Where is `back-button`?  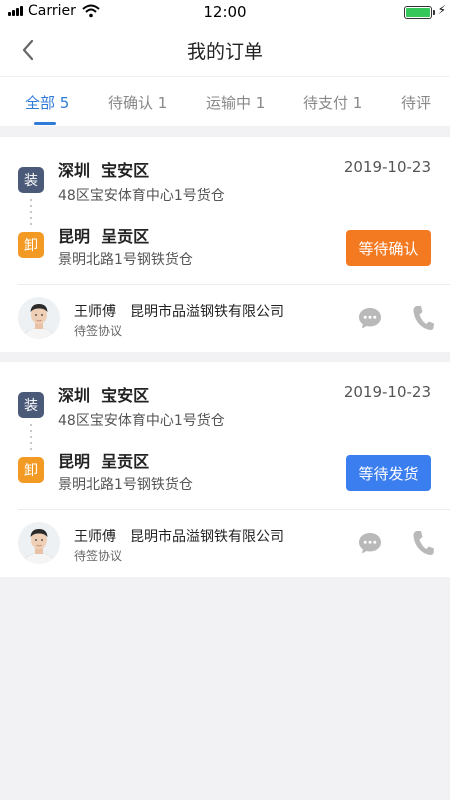 back-button is located at coordinates (28, 50).